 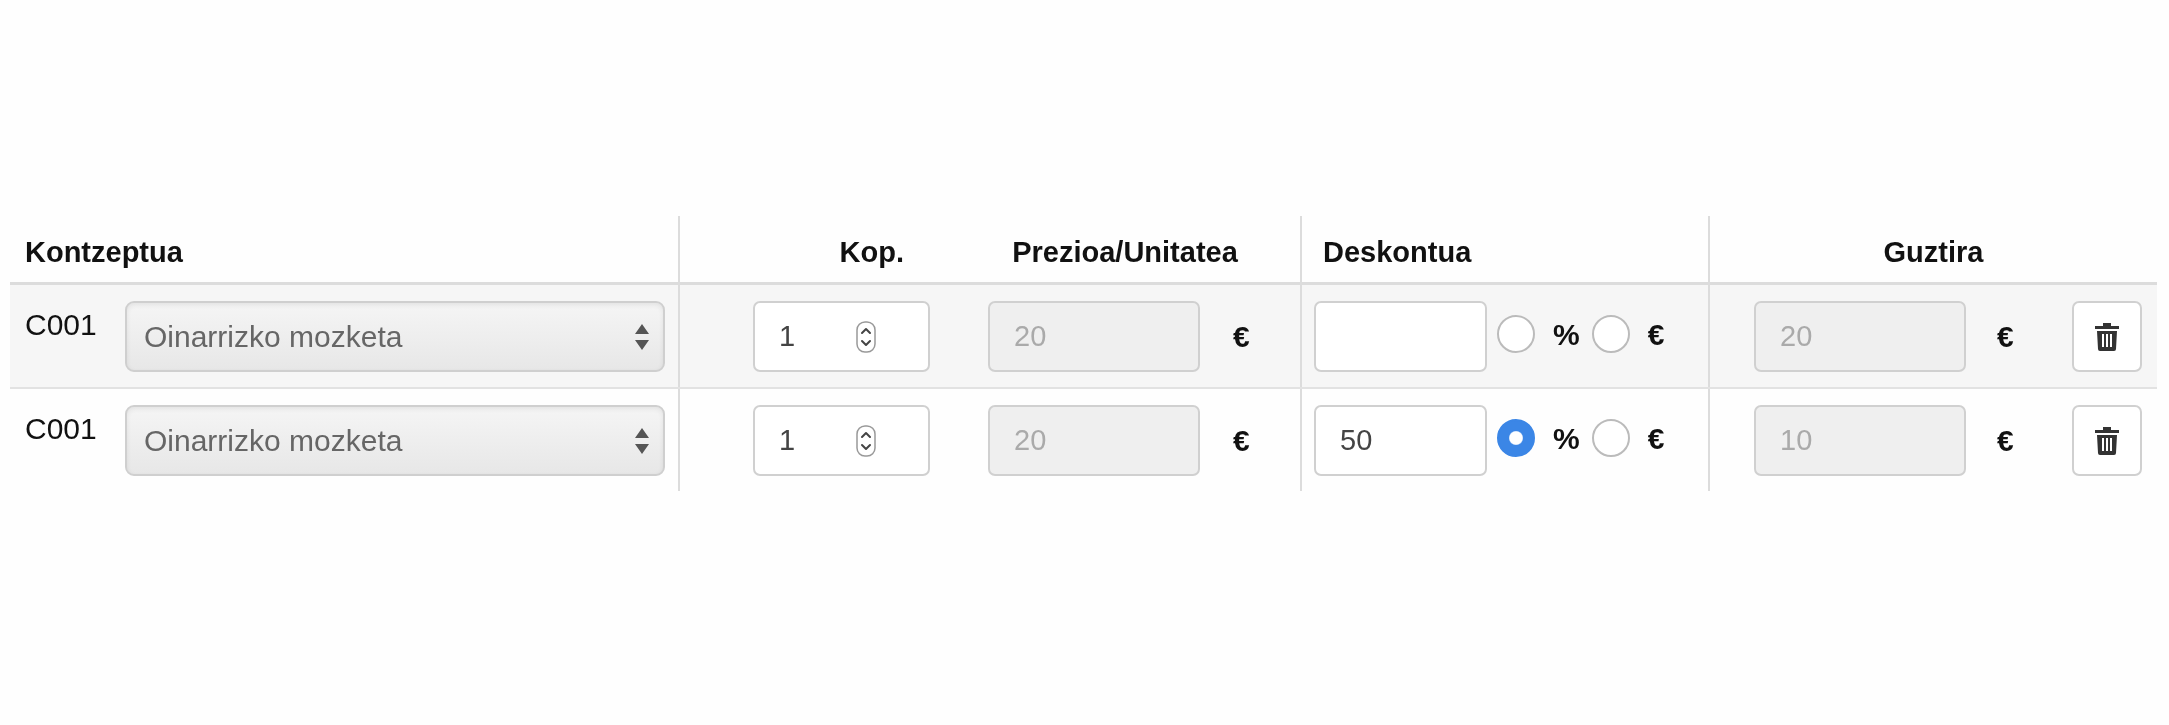 I want to click on column-header: Deskontua, so click(x=1397, y=252).